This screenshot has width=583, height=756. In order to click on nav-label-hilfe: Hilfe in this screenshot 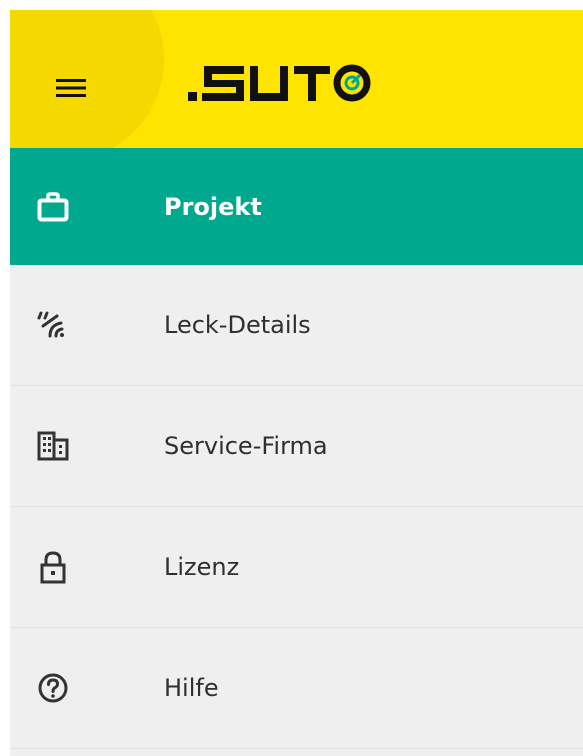, I will do `click(191, 688)`.